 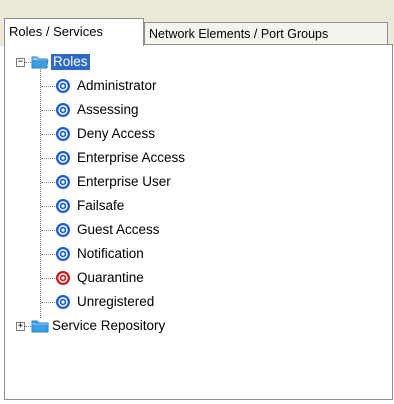 What do you see at coordinates (40, 326) in the screenshot?
I see `folder-closed-icon` at bounding box center [40, 326].